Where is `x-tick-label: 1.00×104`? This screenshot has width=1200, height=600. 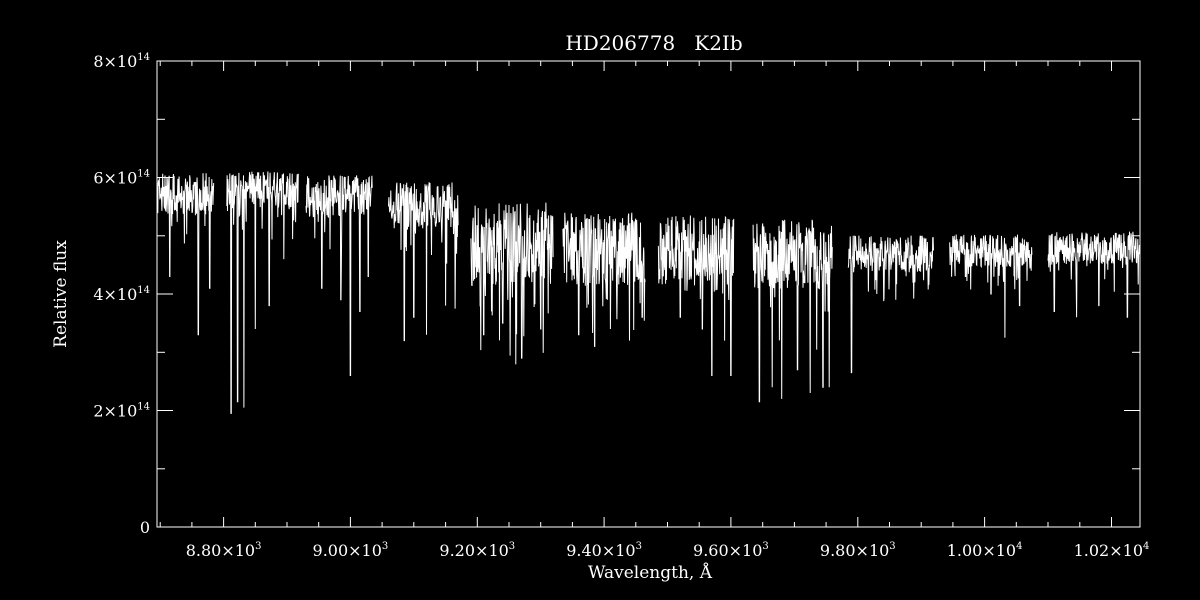
x-tick-label: 1.00×104 is located at coordinates (985, 550).